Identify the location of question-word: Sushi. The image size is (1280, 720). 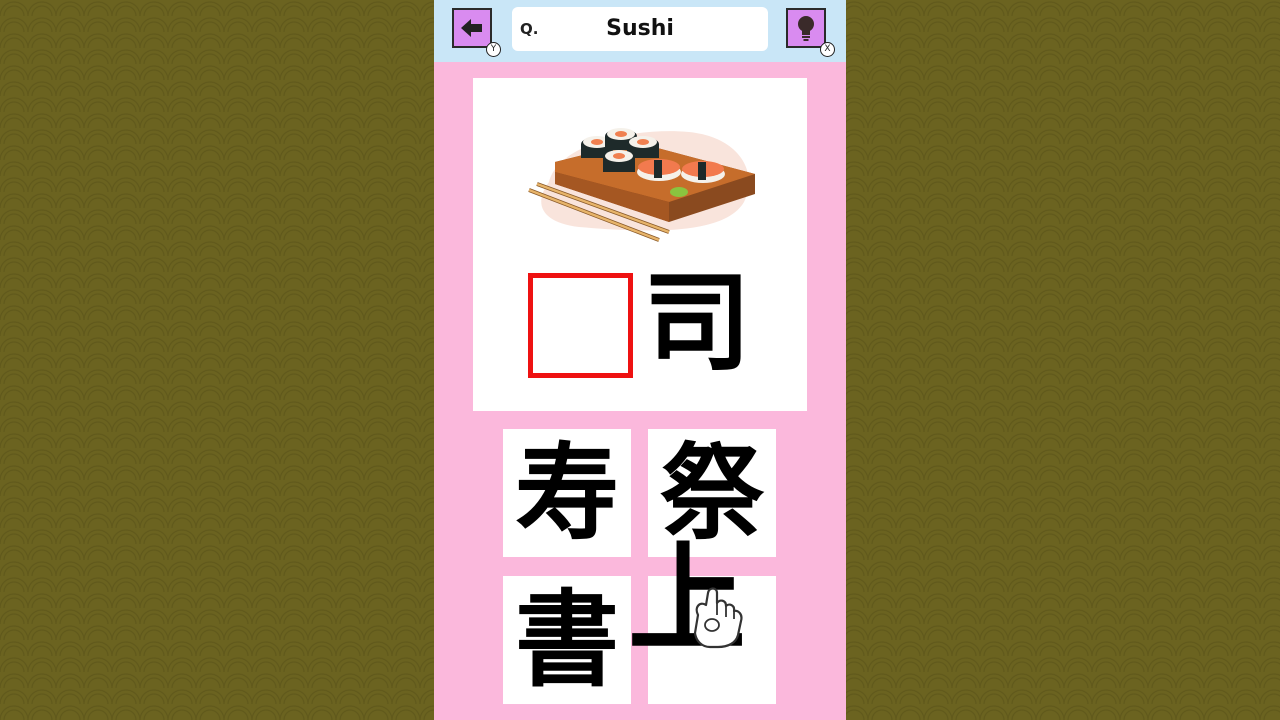
(640, 28).